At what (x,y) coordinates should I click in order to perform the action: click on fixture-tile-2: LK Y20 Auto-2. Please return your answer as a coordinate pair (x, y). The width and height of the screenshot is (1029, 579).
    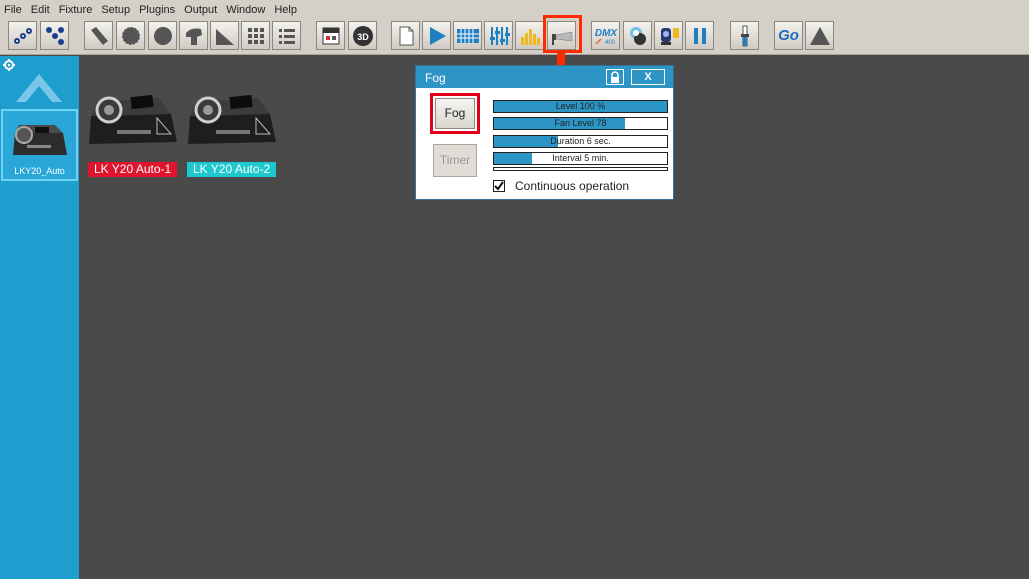
    Looking at the image, I should click on (232, 133).